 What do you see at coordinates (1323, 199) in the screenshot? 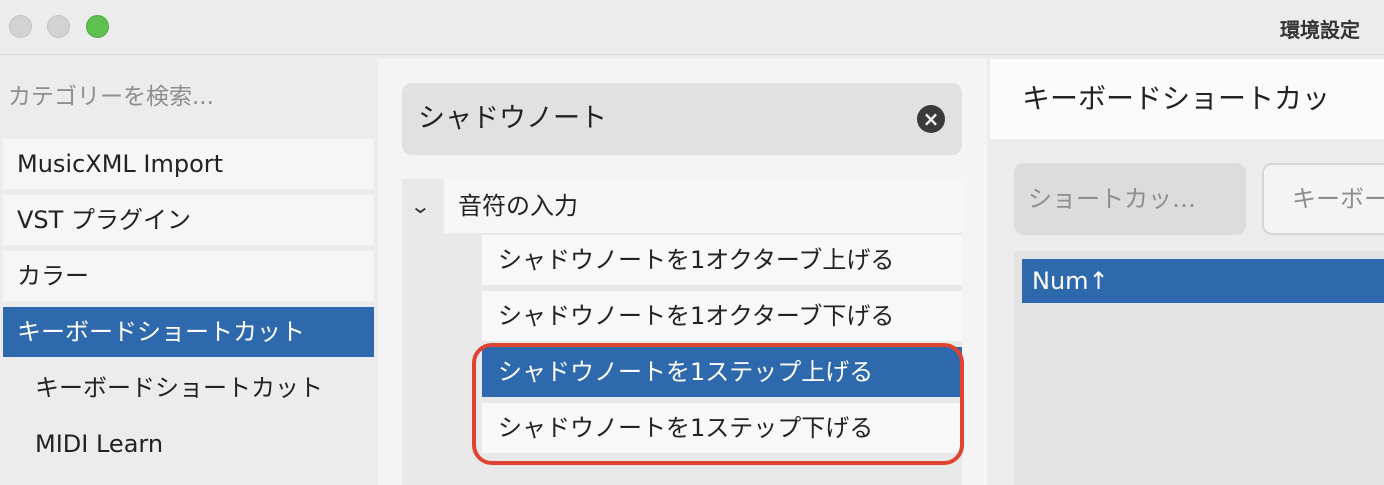
I see `tab-keyboard: キーボー` at bounding box center [1323, 199].